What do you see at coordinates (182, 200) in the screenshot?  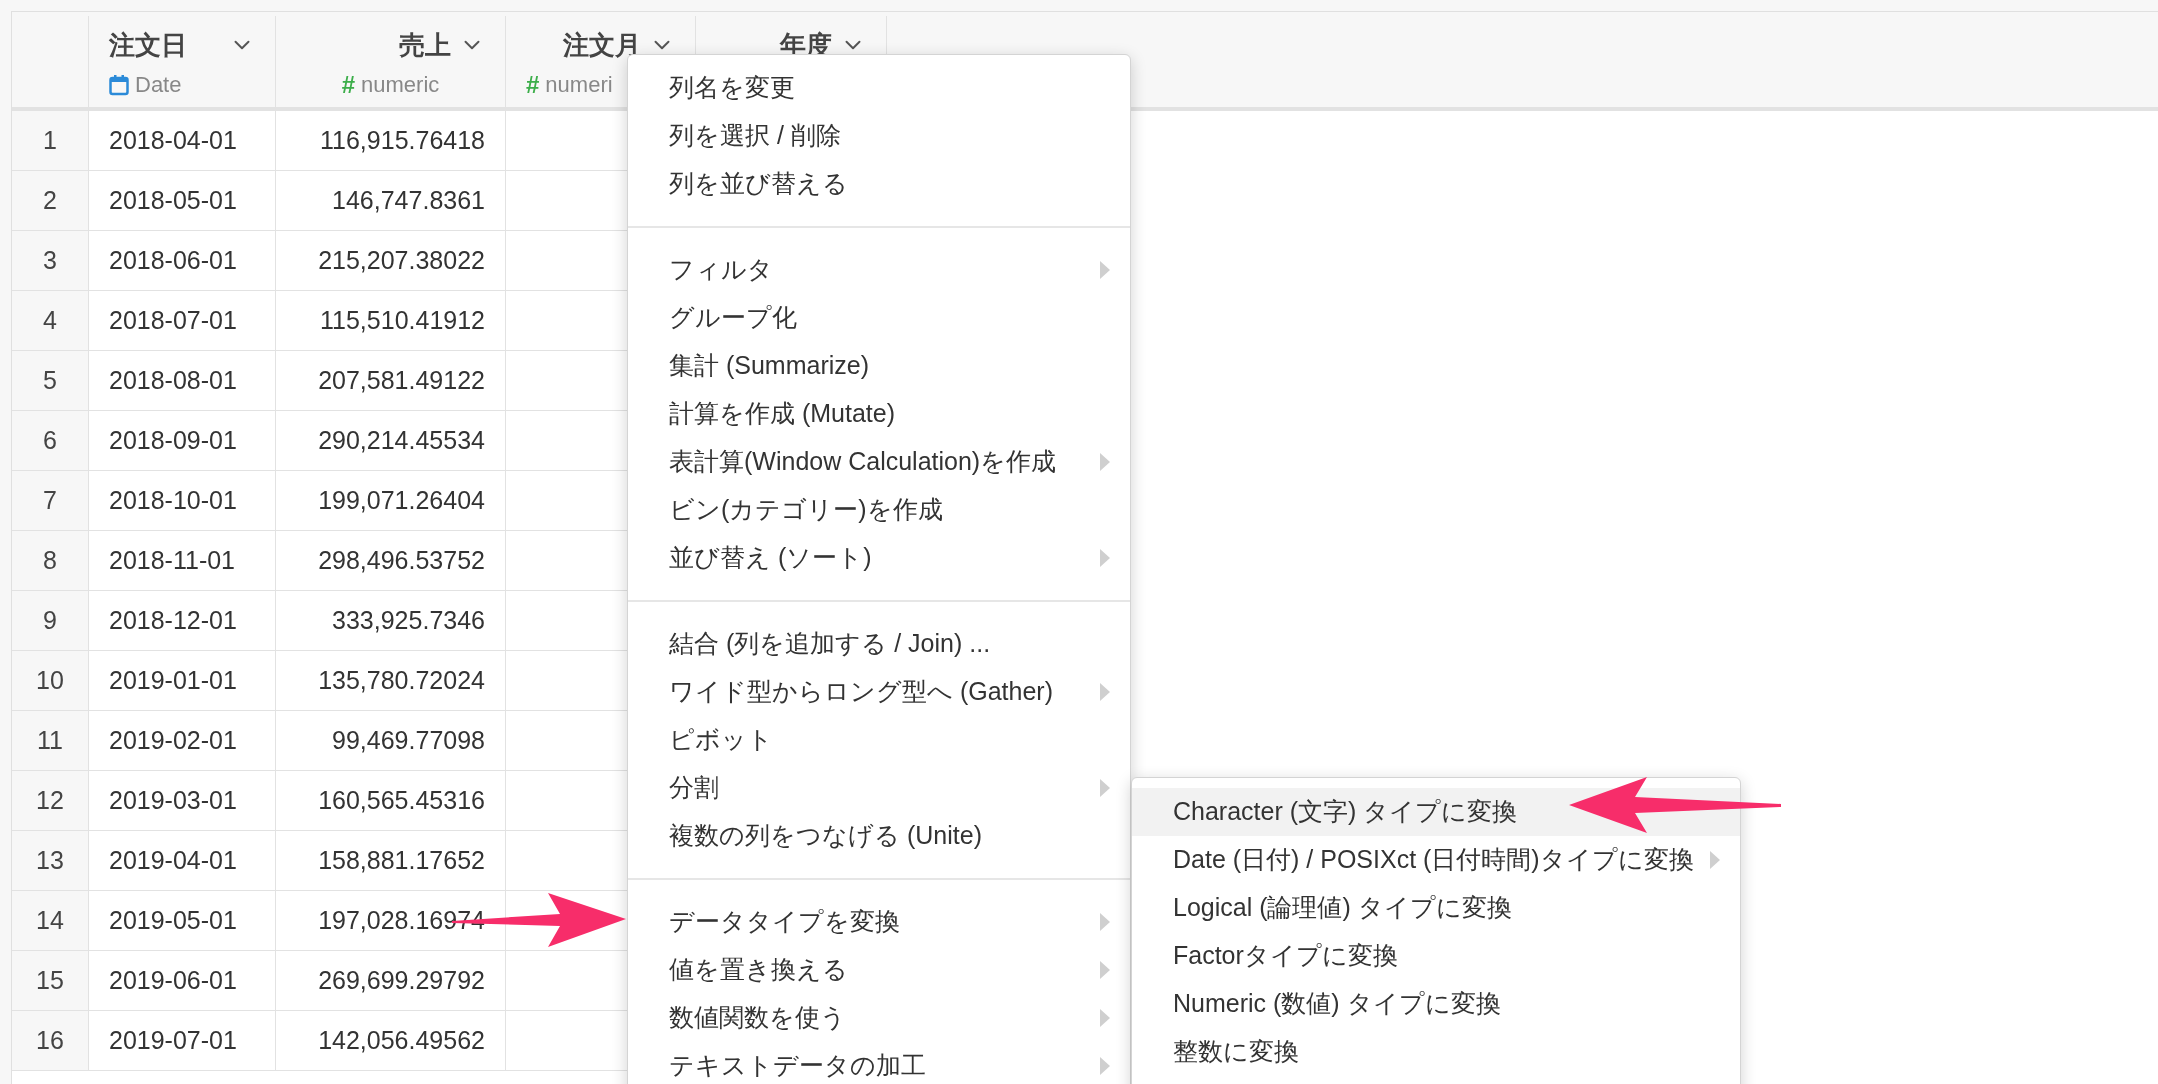 I see `table-cell: 2018-05-01` at bounding box center [182, 200].